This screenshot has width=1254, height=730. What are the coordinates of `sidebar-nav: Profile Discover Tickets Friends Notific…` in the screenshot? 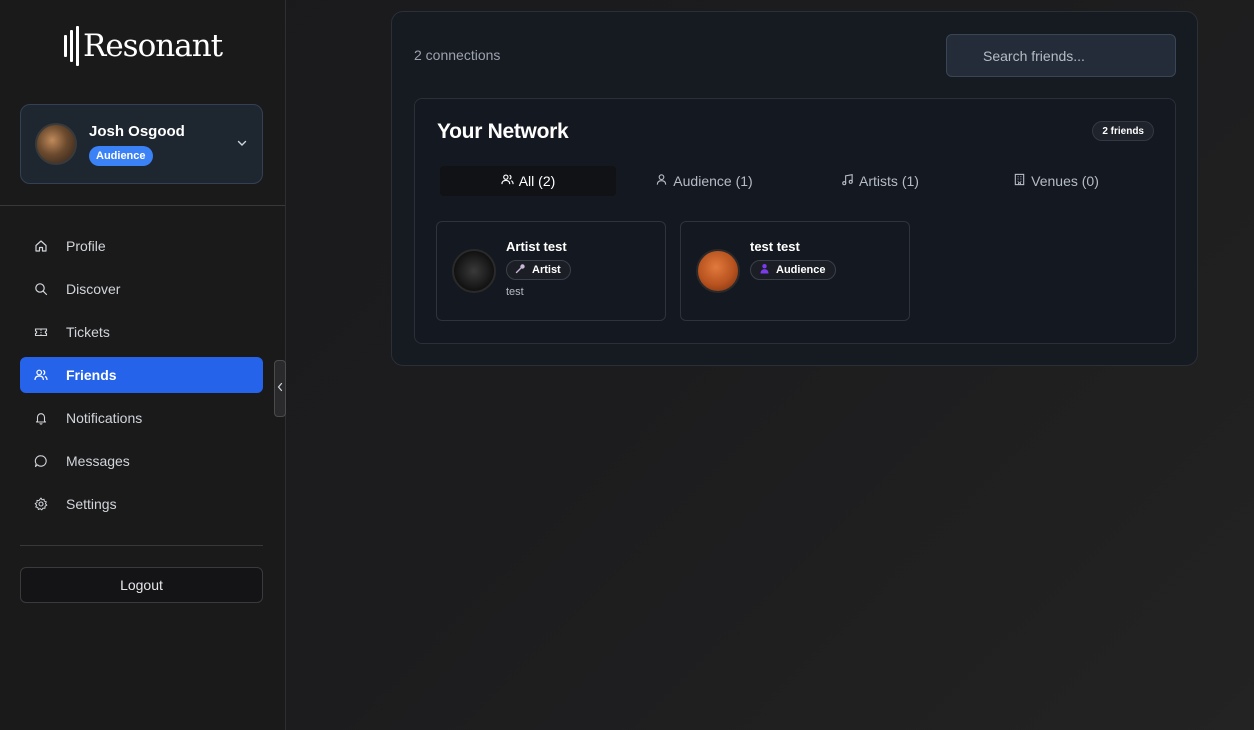 It's located at (141, 378).